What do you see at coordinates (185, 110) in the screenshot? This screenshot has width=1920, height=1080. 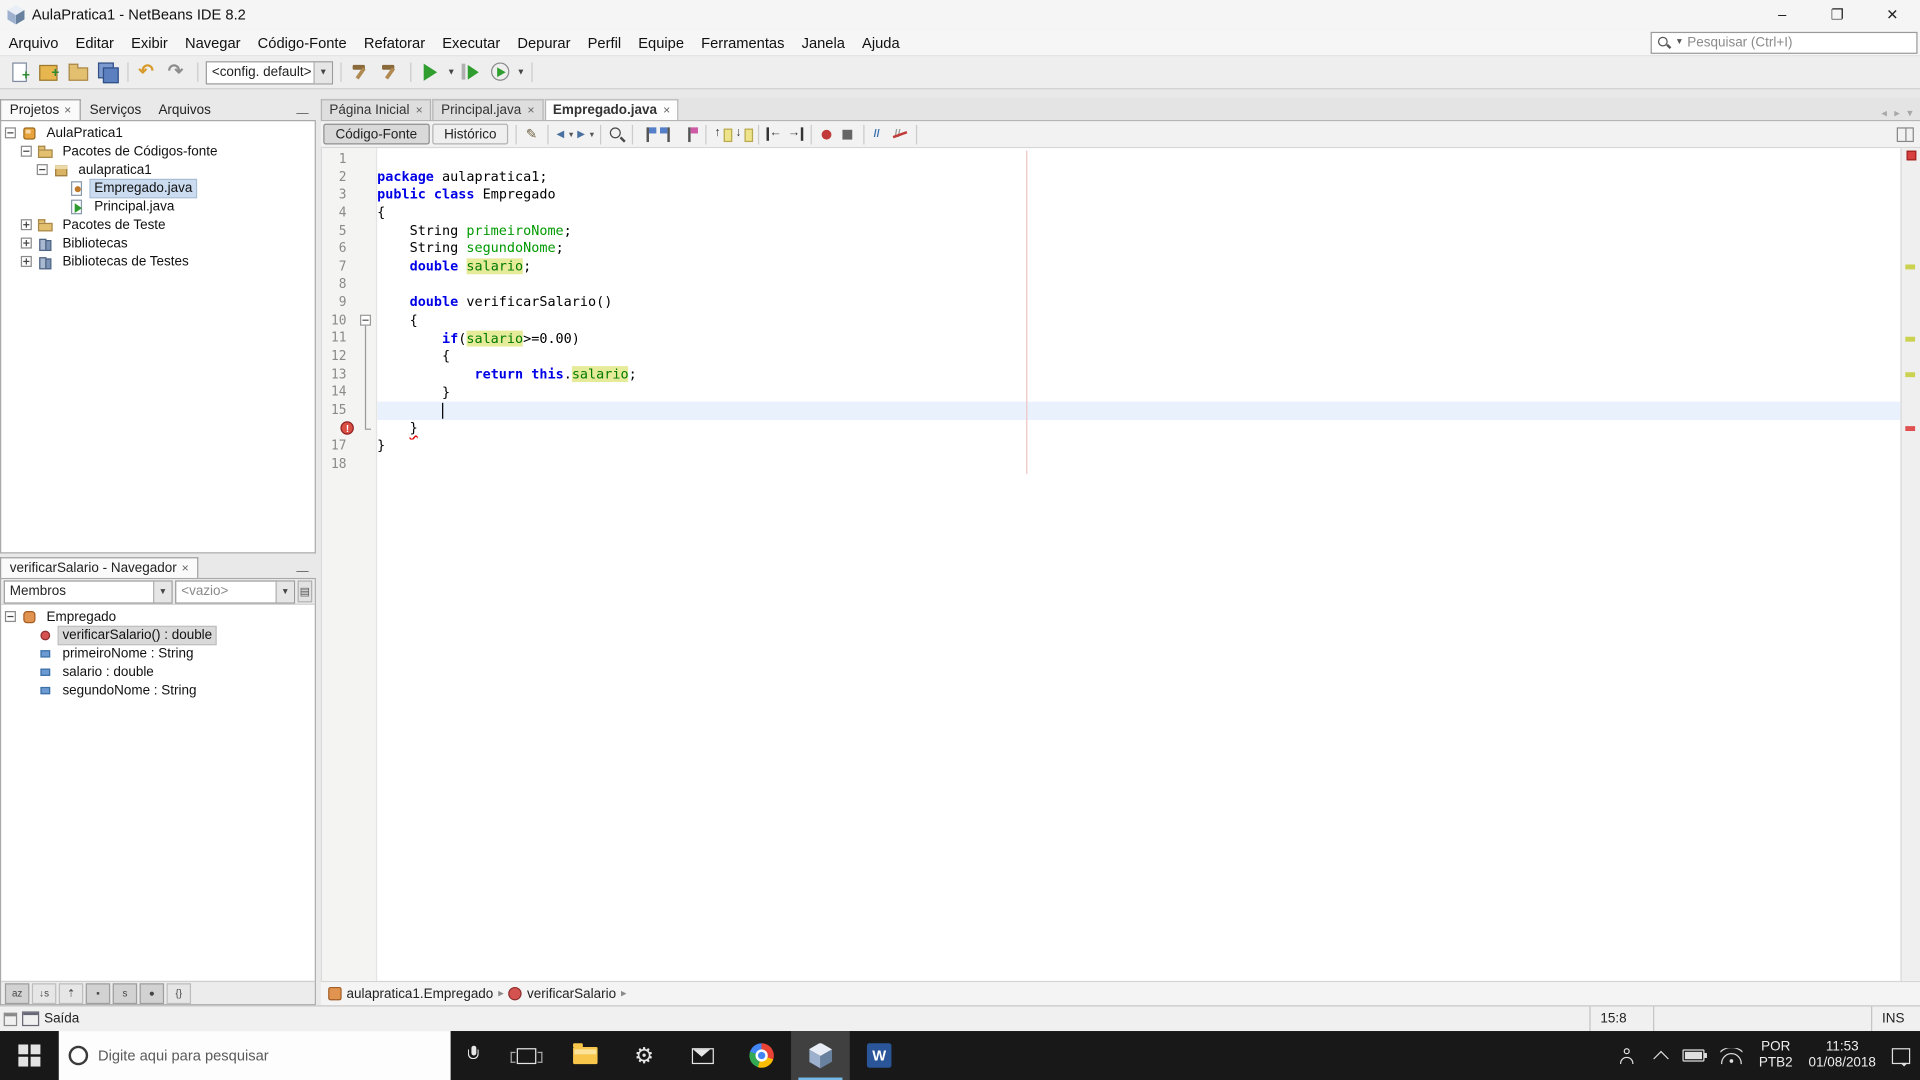 I see `panel-tab-arquivos: Arquivos` at bounding box center [185, 110].